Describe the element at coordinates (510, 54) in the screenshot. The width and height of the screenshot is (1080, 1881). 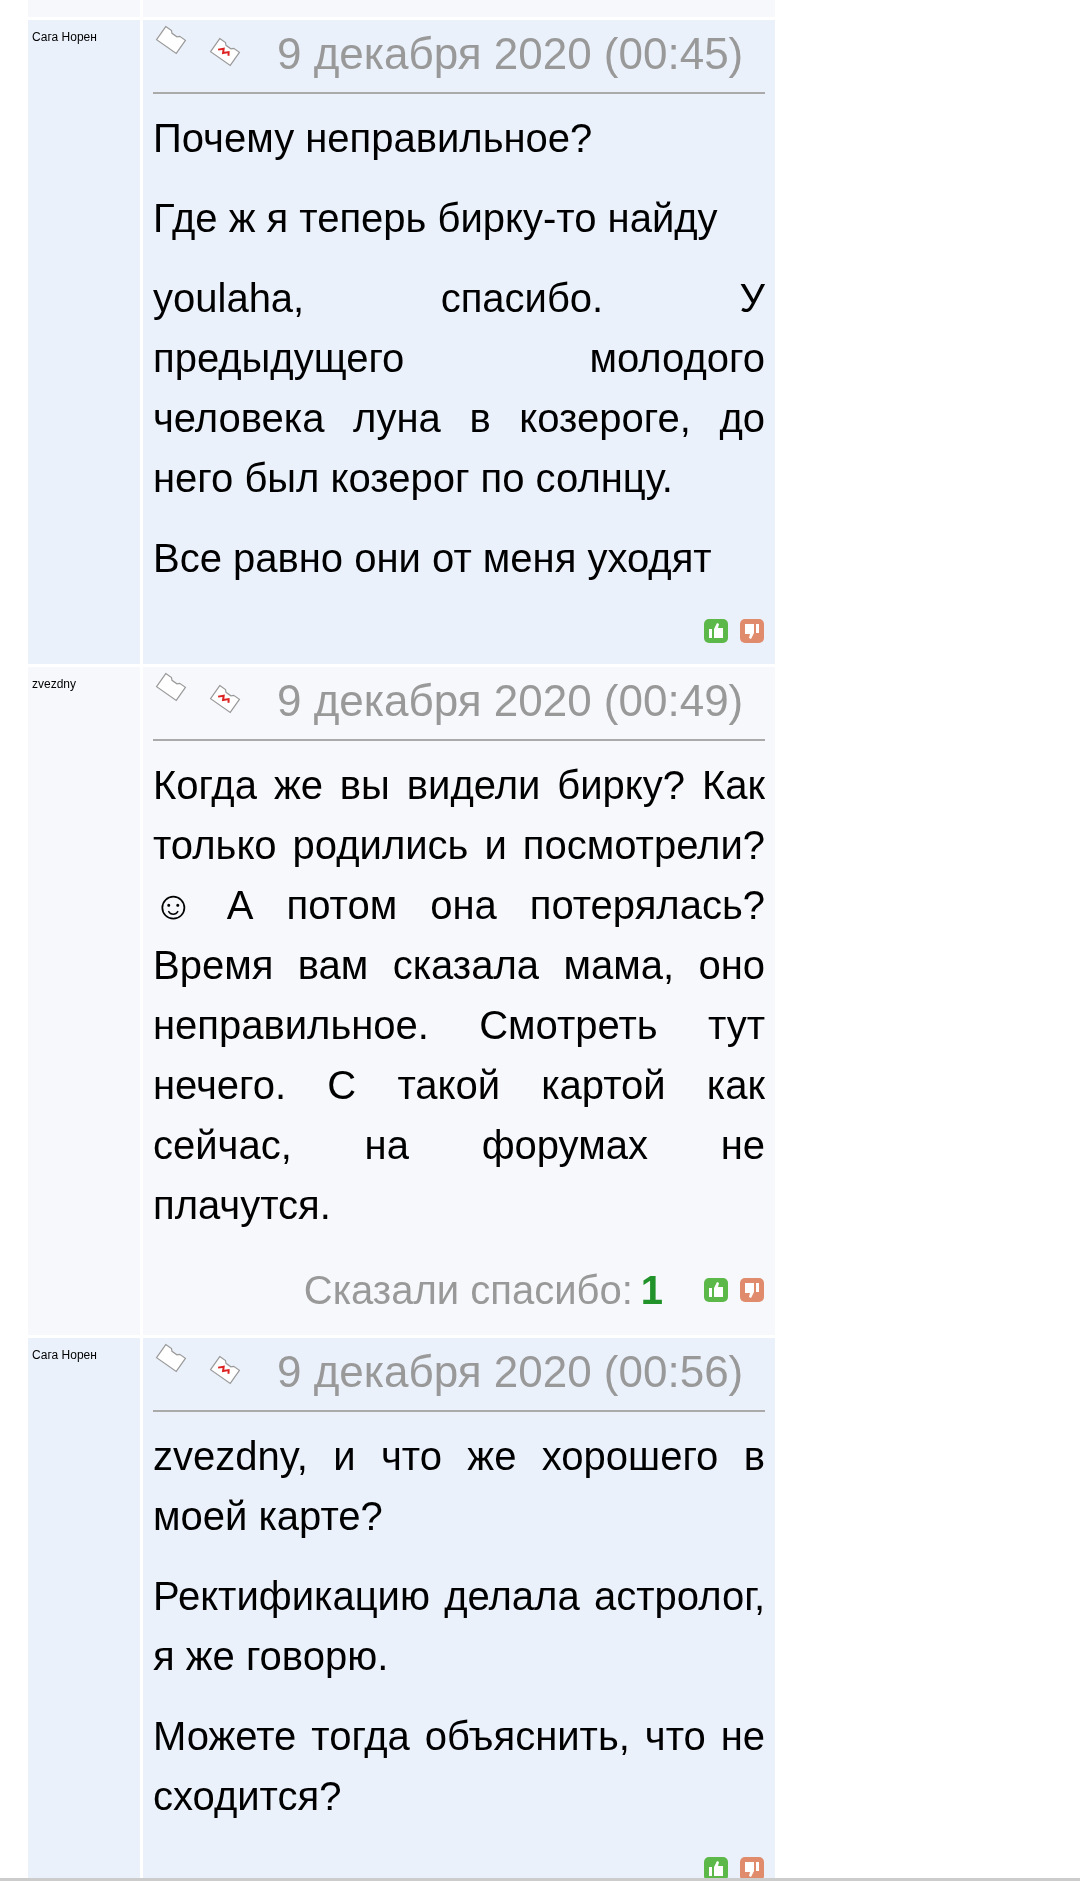
I see `post-date: 9 декабря 2020 (00:45)` at that location.